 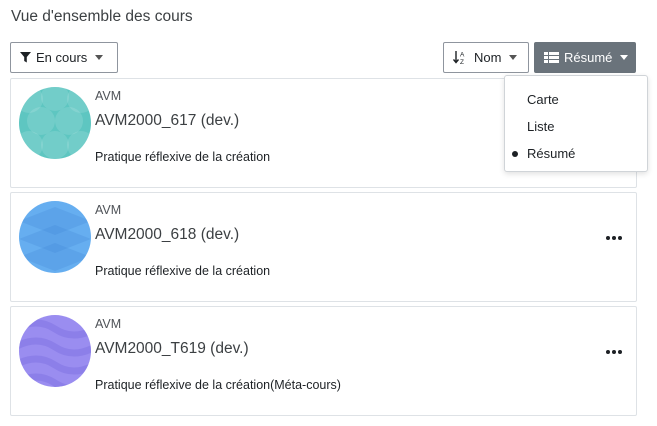 I want to click on filter-label: En cours, so click(x=62, y=57).